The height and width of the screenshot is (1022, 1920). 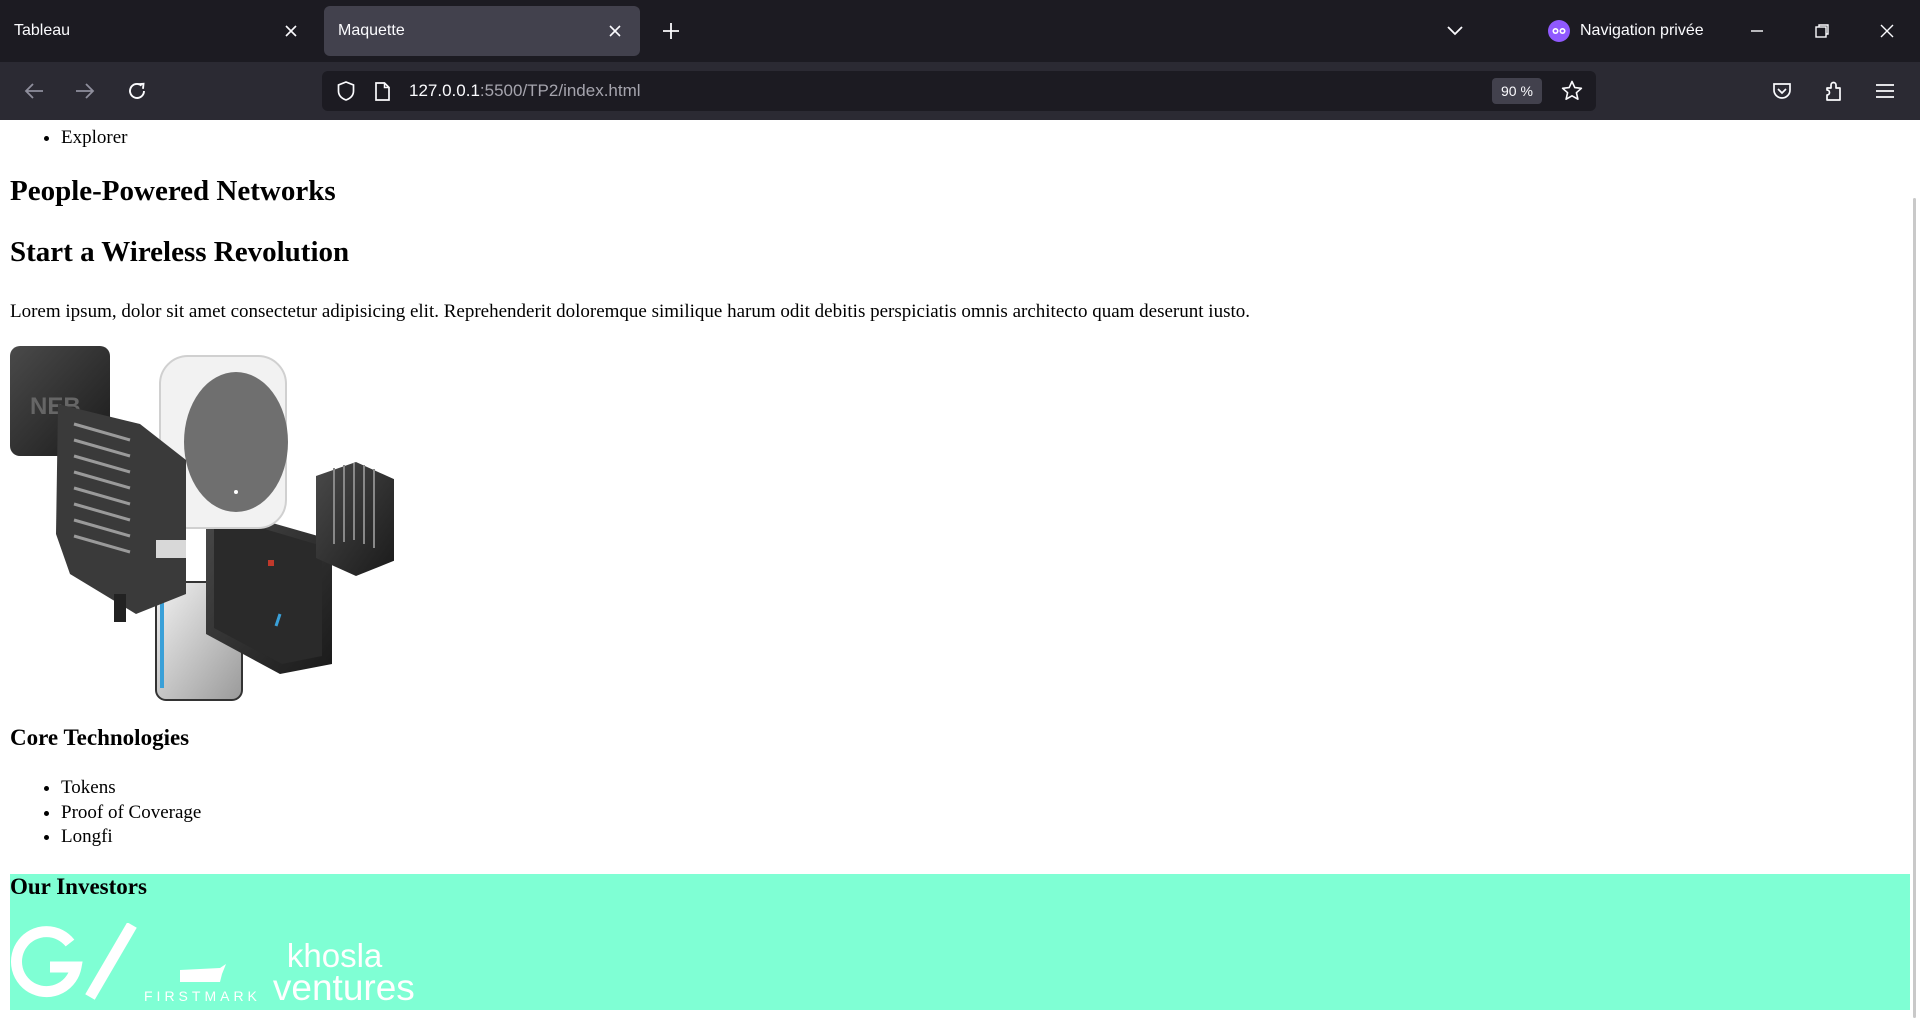 I want to click on zoom-indicator: 90 %, so click(x=1517, y=91).